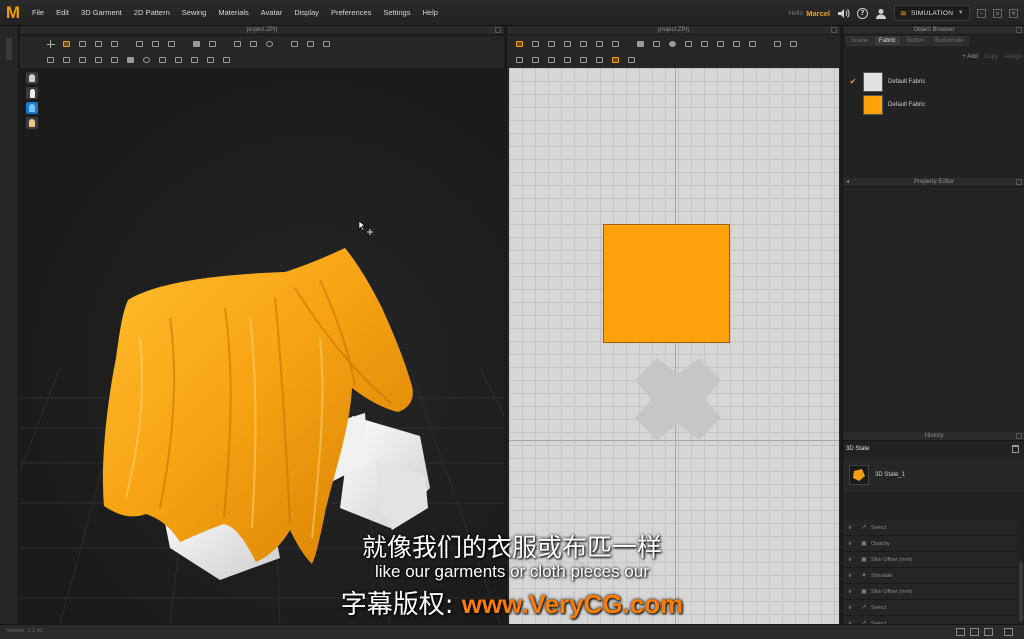 The image size is (1024, 639). Describe the element at coordinates (1008, 632) in the screenshot. I see `fullscreen-icon` at that location.